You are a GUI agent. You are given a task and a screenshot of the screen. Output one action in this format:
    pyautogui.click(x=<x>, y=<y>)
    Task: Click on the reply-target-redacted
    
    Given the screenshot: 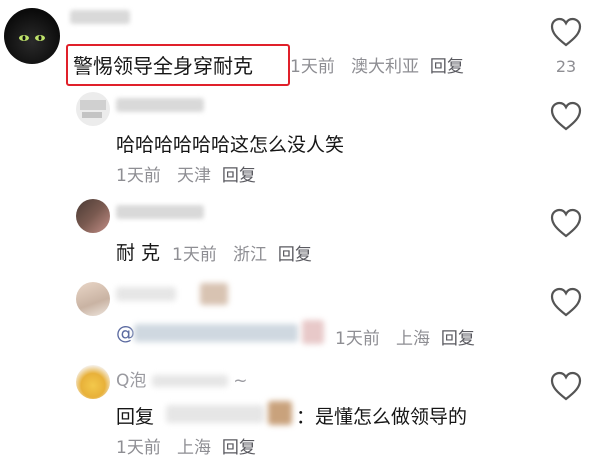 What is the action you would take?
    pyautogui.click(x=215, y=414)
    